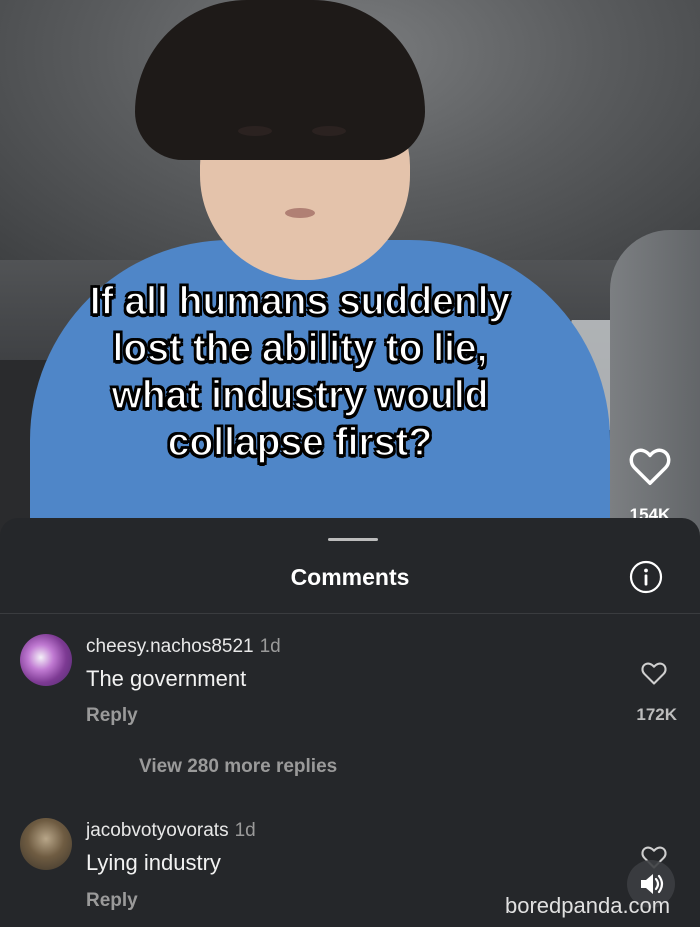 The width and height of the screenshot is (700, 927). Describe the element at coordinates (238, 767) in the screenshot. I see `view-more-replies-button: View 280 more replies` at that location.